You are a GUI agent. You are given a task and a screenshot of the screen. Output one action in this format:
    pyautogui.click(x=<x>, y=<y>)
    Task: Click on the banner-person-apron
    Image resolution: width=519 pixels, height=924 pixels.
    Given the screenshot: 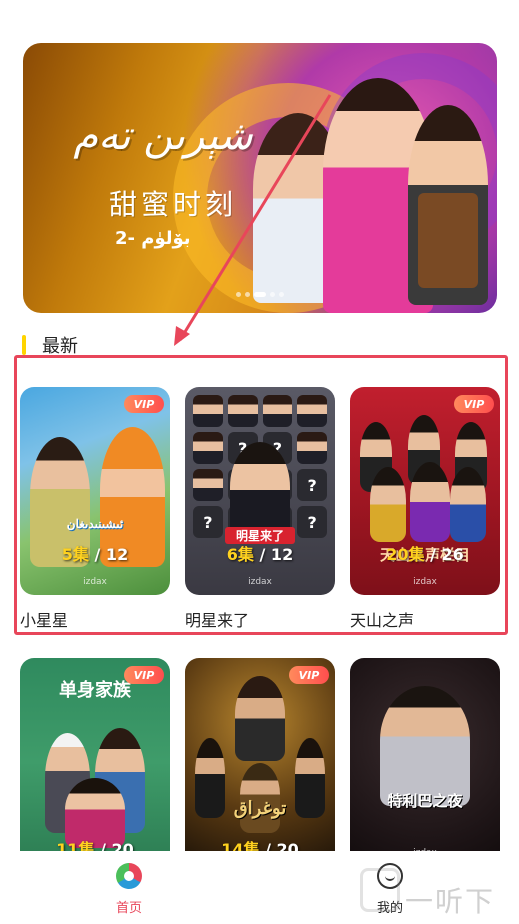 What is the action you would take?
    pyautogui.click(x=448, y=240)
    